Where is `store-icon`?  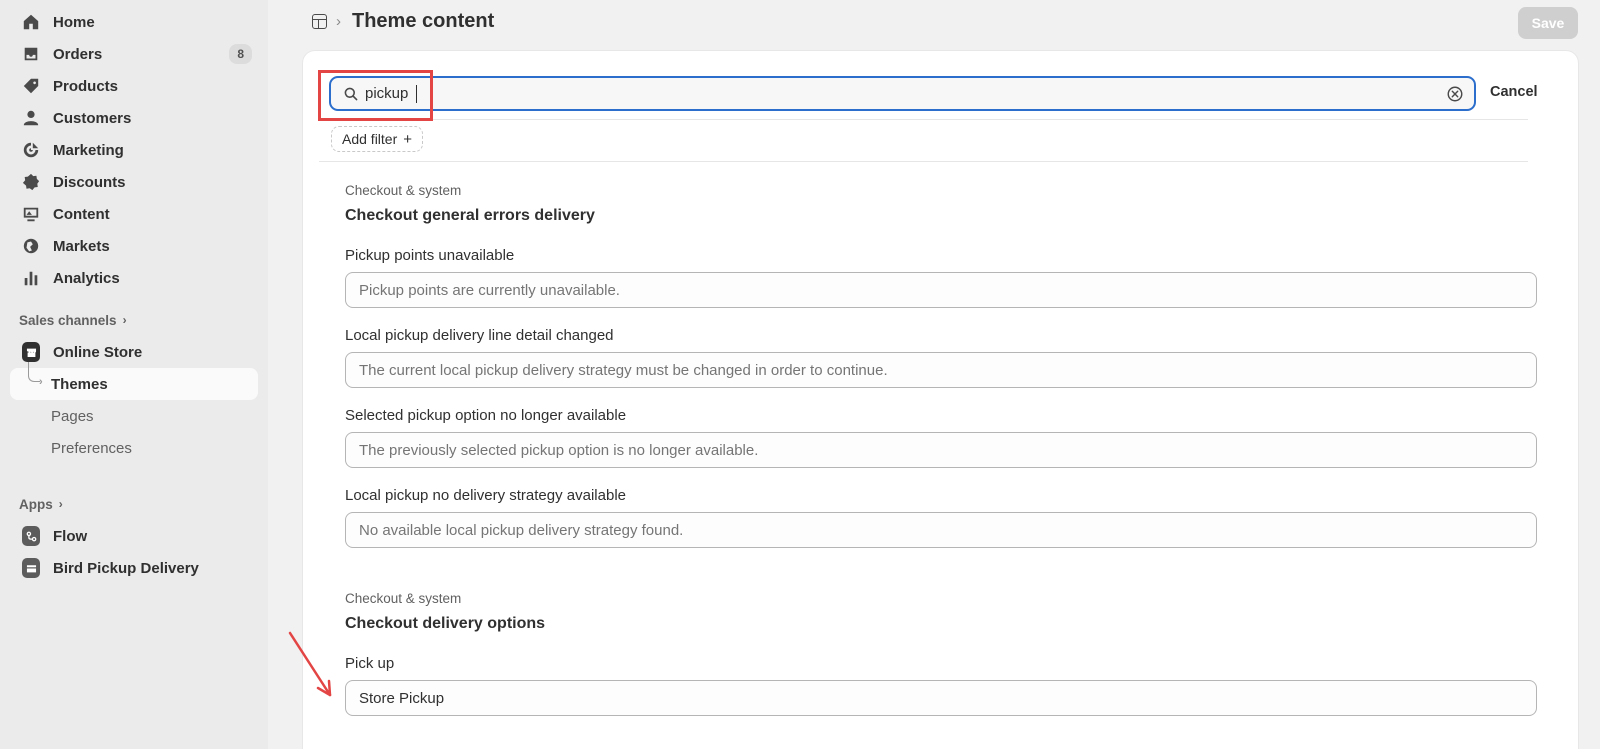
store-icon is located at coordinates (31, 352).